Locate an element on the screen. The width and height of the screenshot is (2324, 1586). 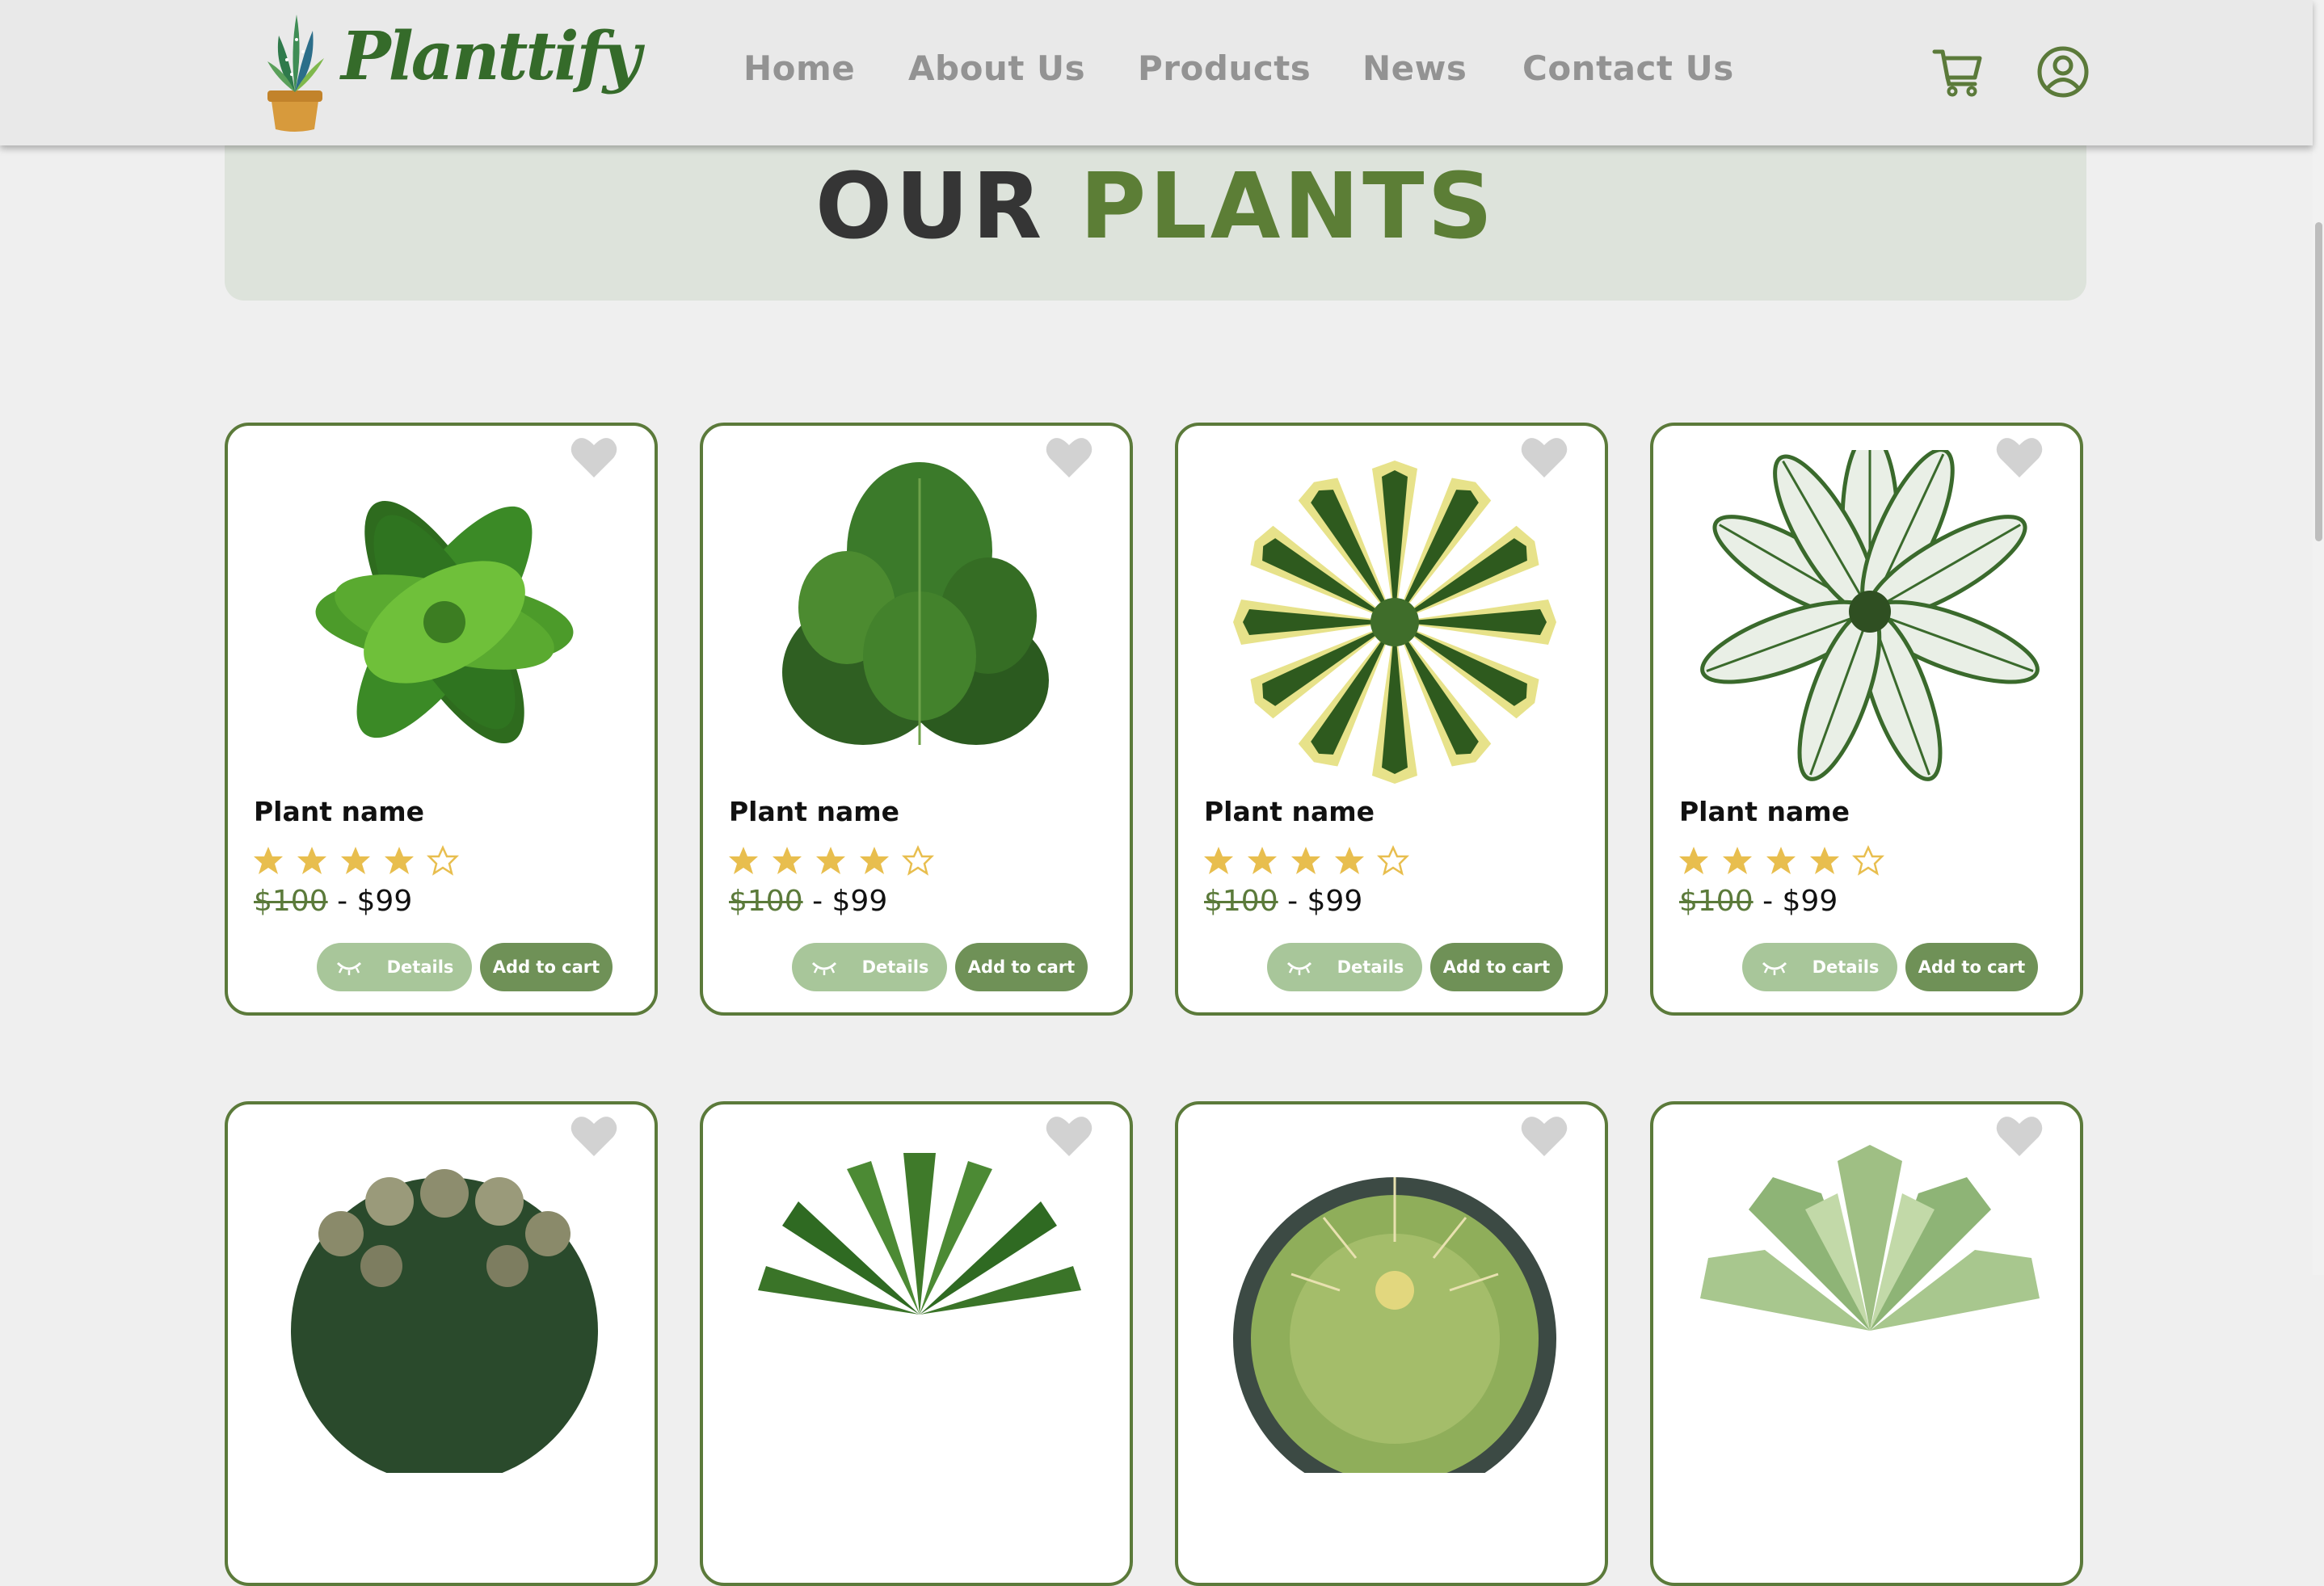
page-title: OUR PLANTS is located at coordinates (1155, 207).